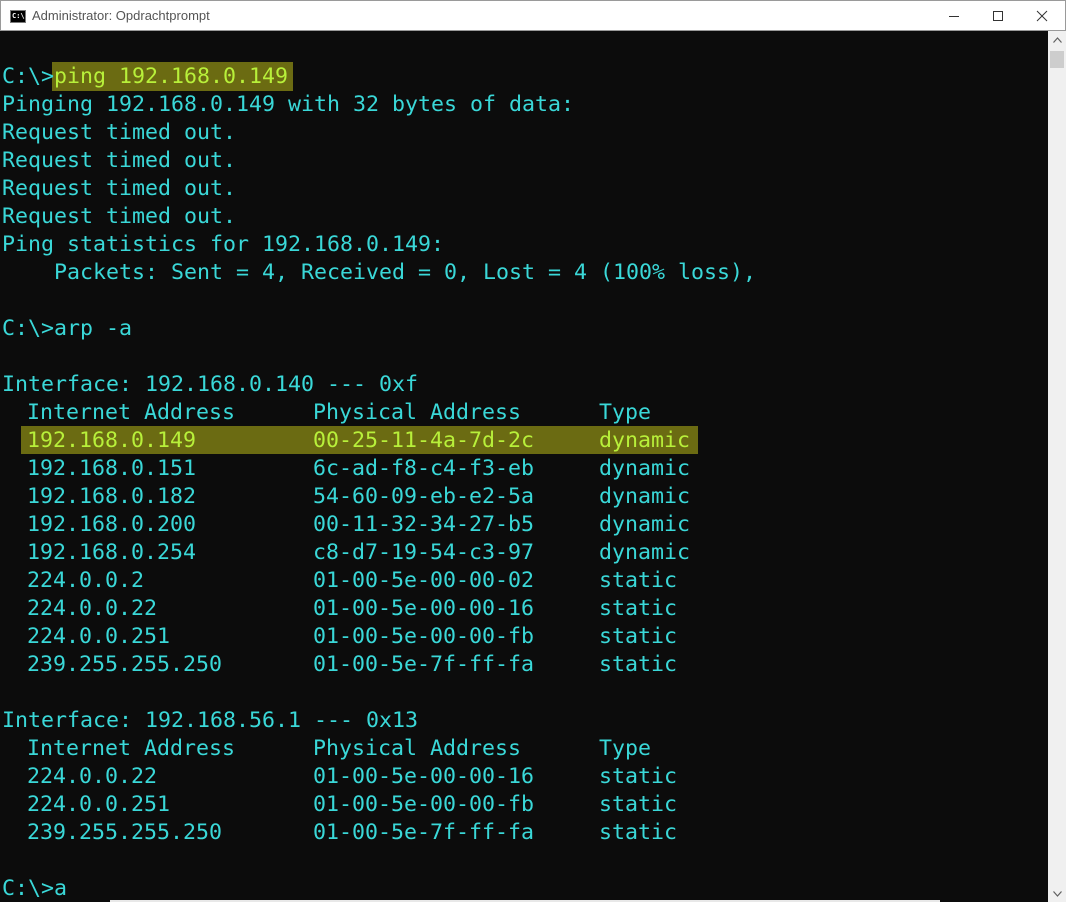  What do you see at coordinates (223, 244) in the screenshot?
I see `output-line: Ping statistics for 192.168.0.149:` at bounding box center [223, 244].